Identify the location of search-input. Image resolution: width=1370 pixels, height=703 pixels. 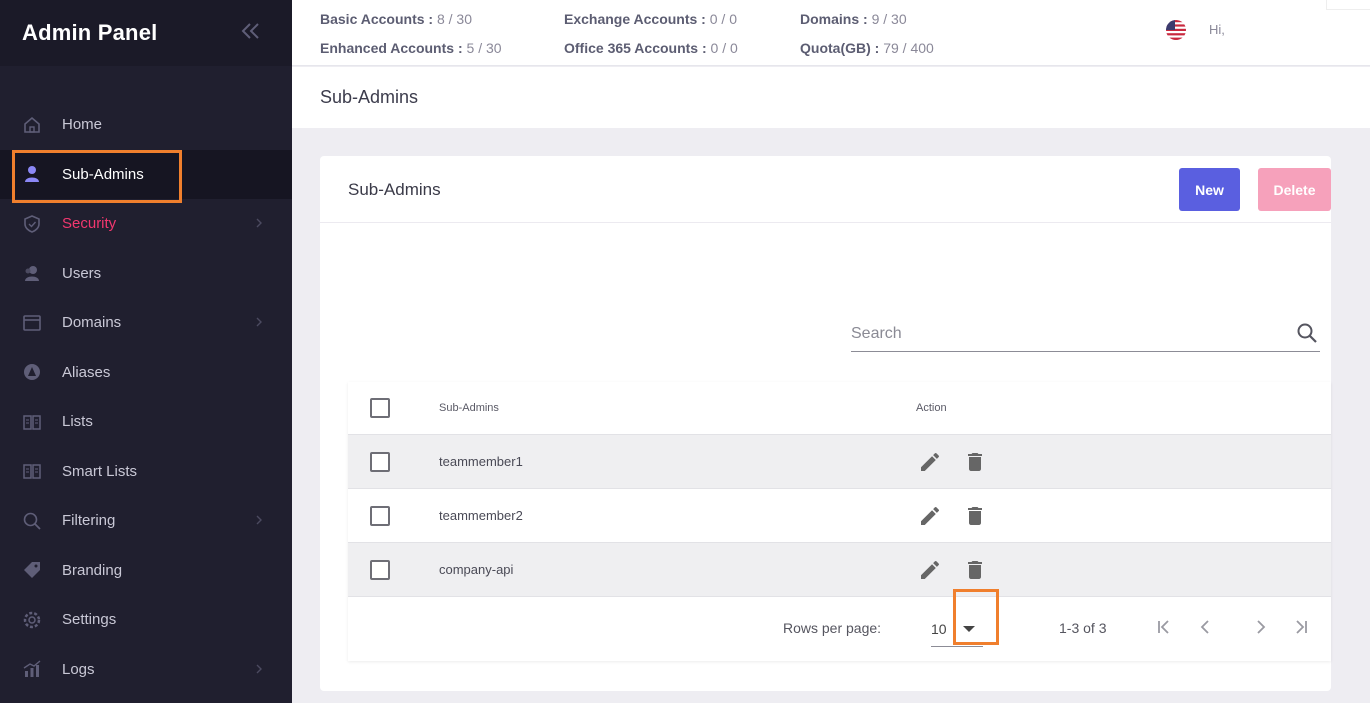
(1066, 334).